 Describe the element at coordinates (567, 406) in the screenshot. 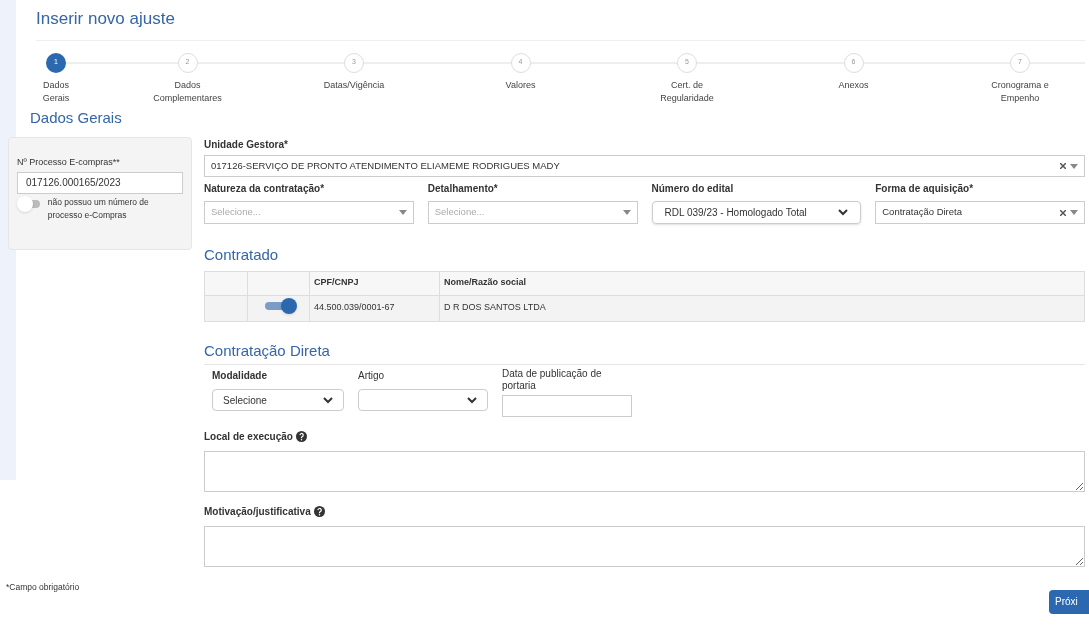

I see `date-field` at that location.